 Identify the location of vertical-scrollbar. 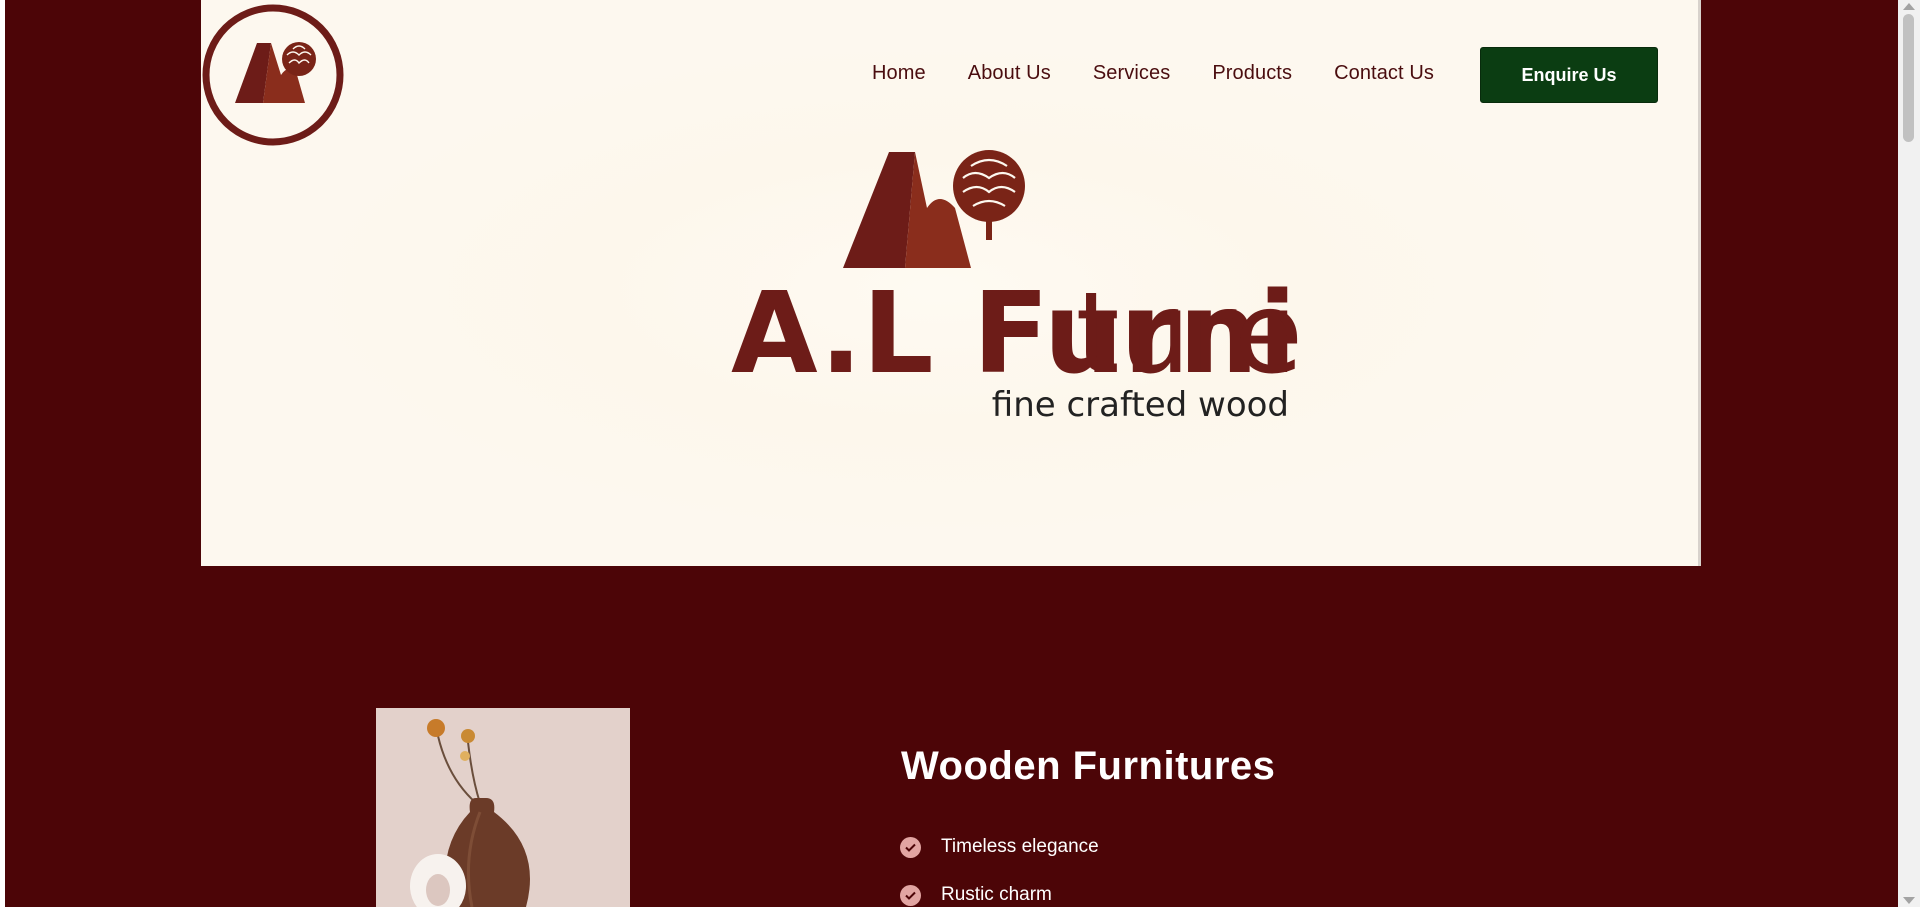
(1909, 453).